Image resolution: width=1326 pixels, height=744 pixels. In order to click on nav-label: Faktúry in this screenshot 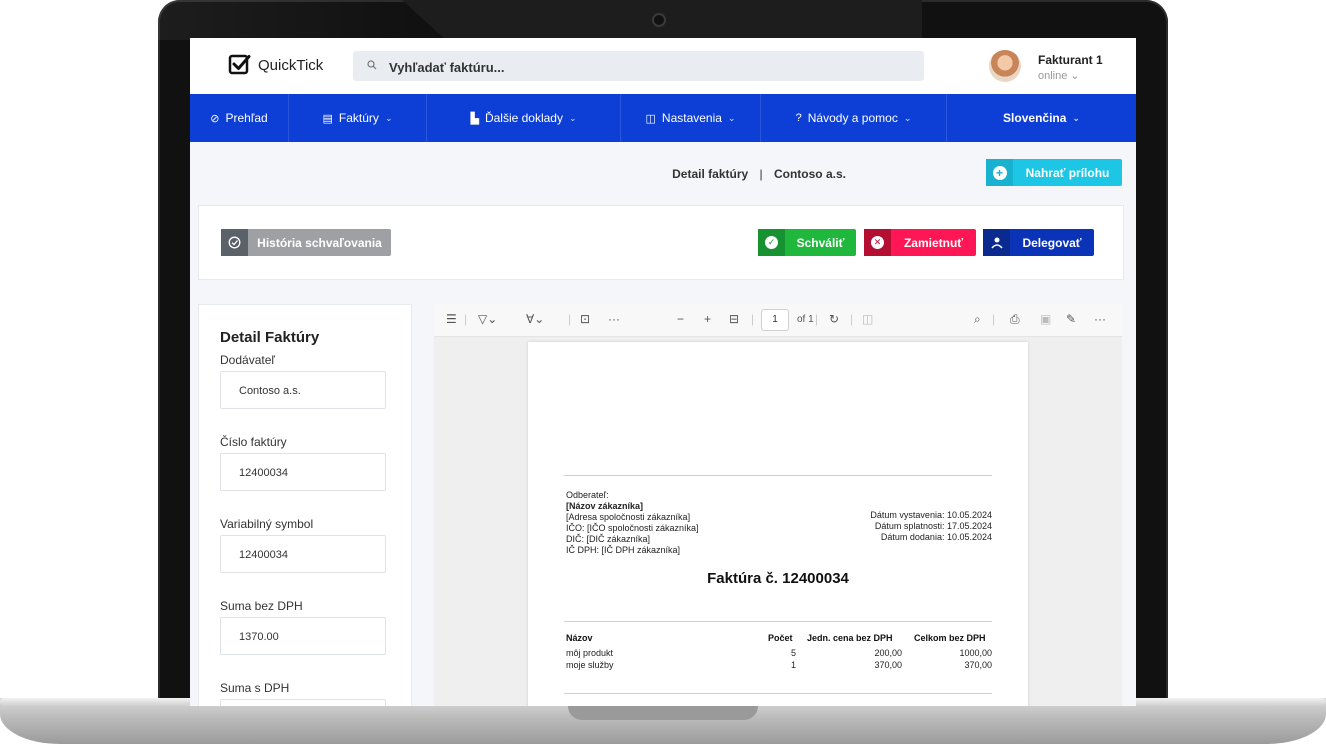, I will do `click(358, 118)`.